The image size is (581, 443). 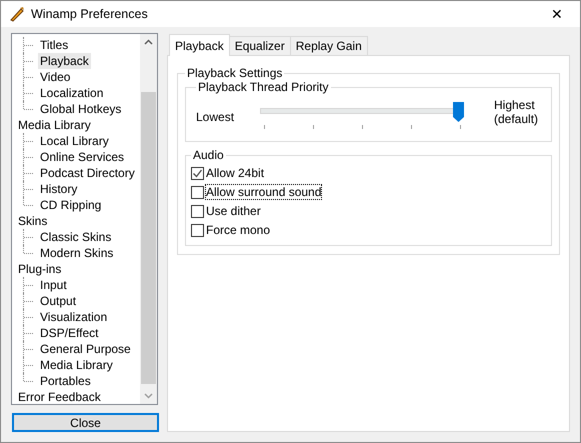 I want to click on tree-item: Playback, so click(x=64, y=61).